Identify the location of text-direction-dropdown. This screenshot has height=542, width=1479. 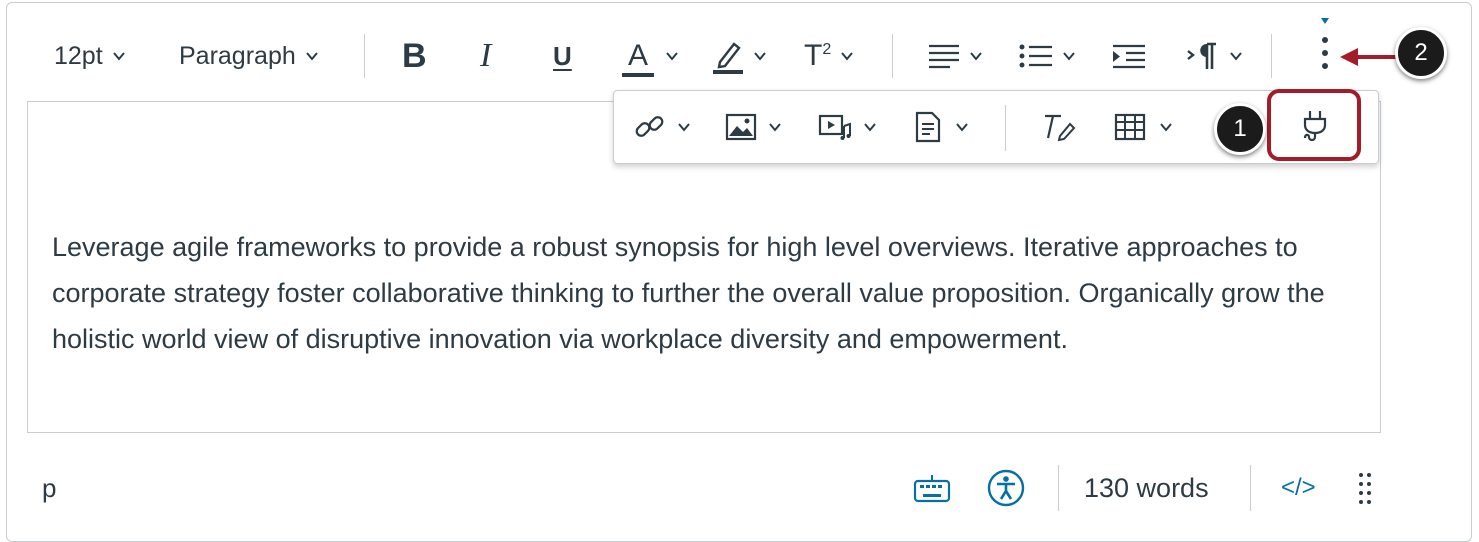
(1214, 56).